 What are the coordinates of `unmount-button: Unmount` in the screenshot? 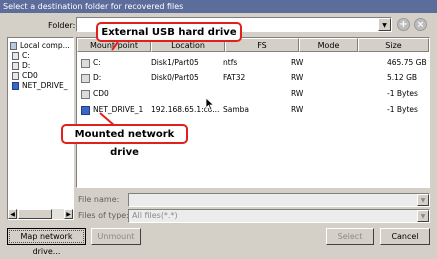 It's located at (116, 236).